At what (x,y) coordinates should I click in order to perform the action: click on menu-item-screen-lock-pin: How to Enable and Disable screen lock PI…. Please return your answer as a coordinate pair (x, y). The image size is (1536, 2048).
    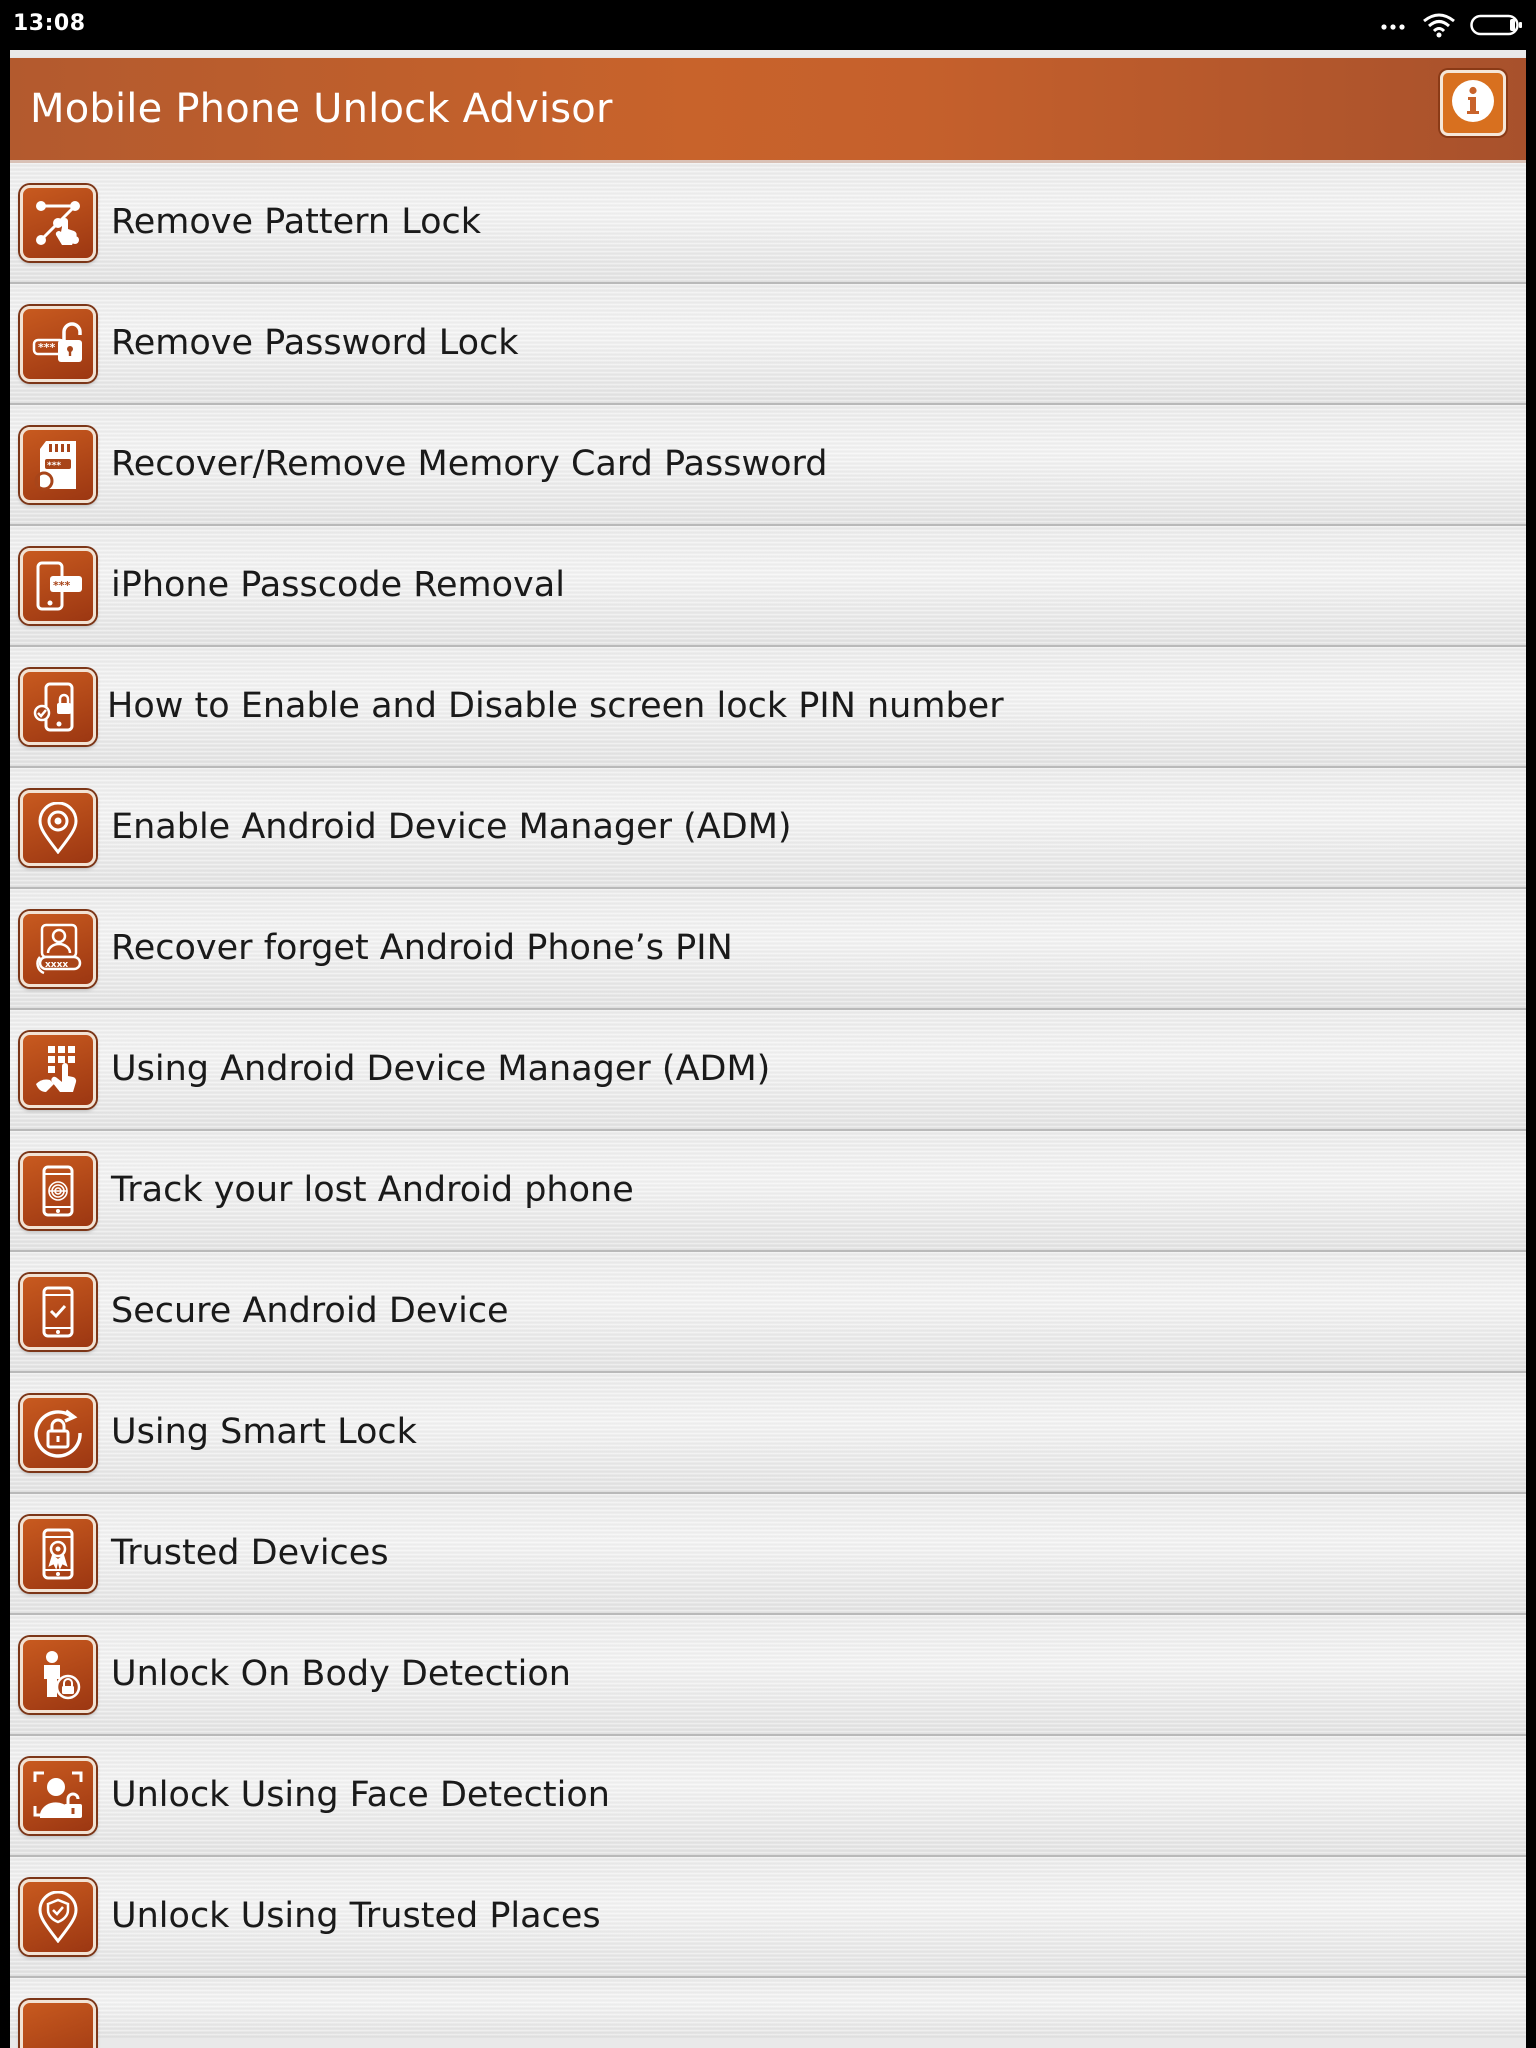
    Looking at the image, I should click on (768, 707).